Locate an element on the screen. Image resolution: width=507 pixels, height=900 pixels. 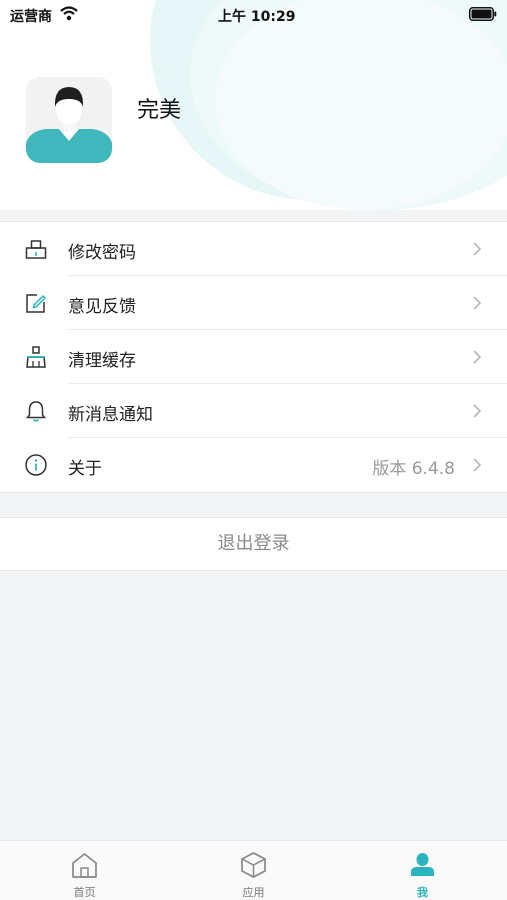
avatar-person-icon is located at coordinates (69, 120).